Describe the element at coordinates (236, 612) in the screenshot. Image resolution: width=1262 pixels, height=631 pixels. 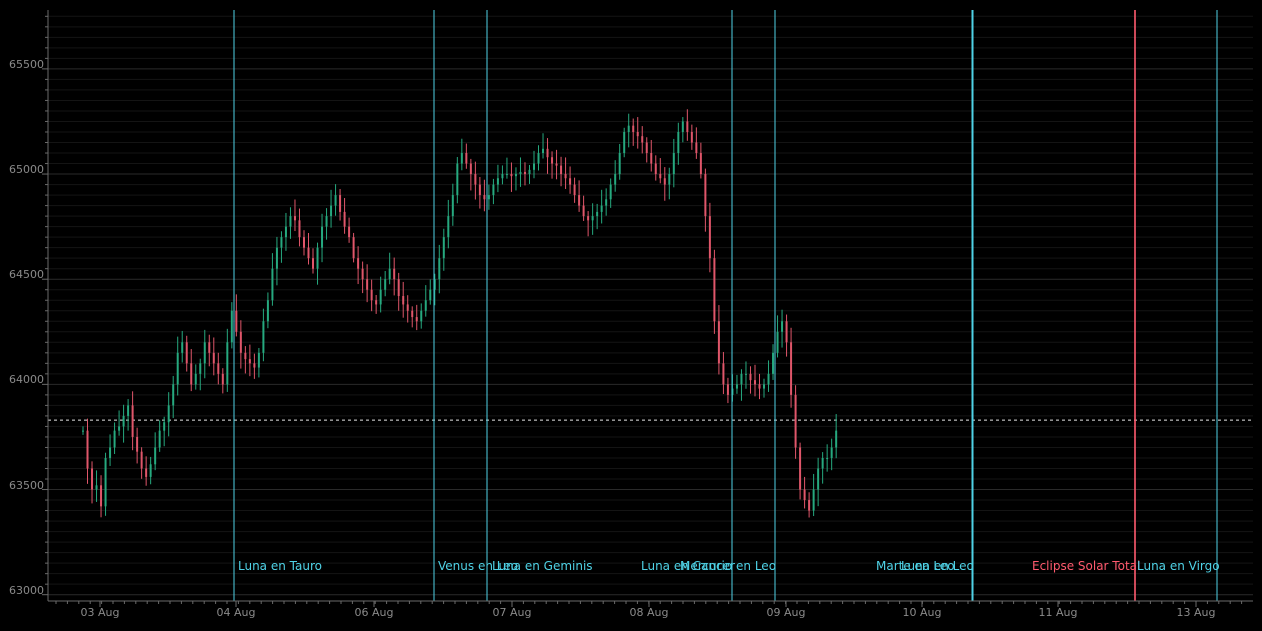
I see `x-tick-label: 04 Aug` at that location.